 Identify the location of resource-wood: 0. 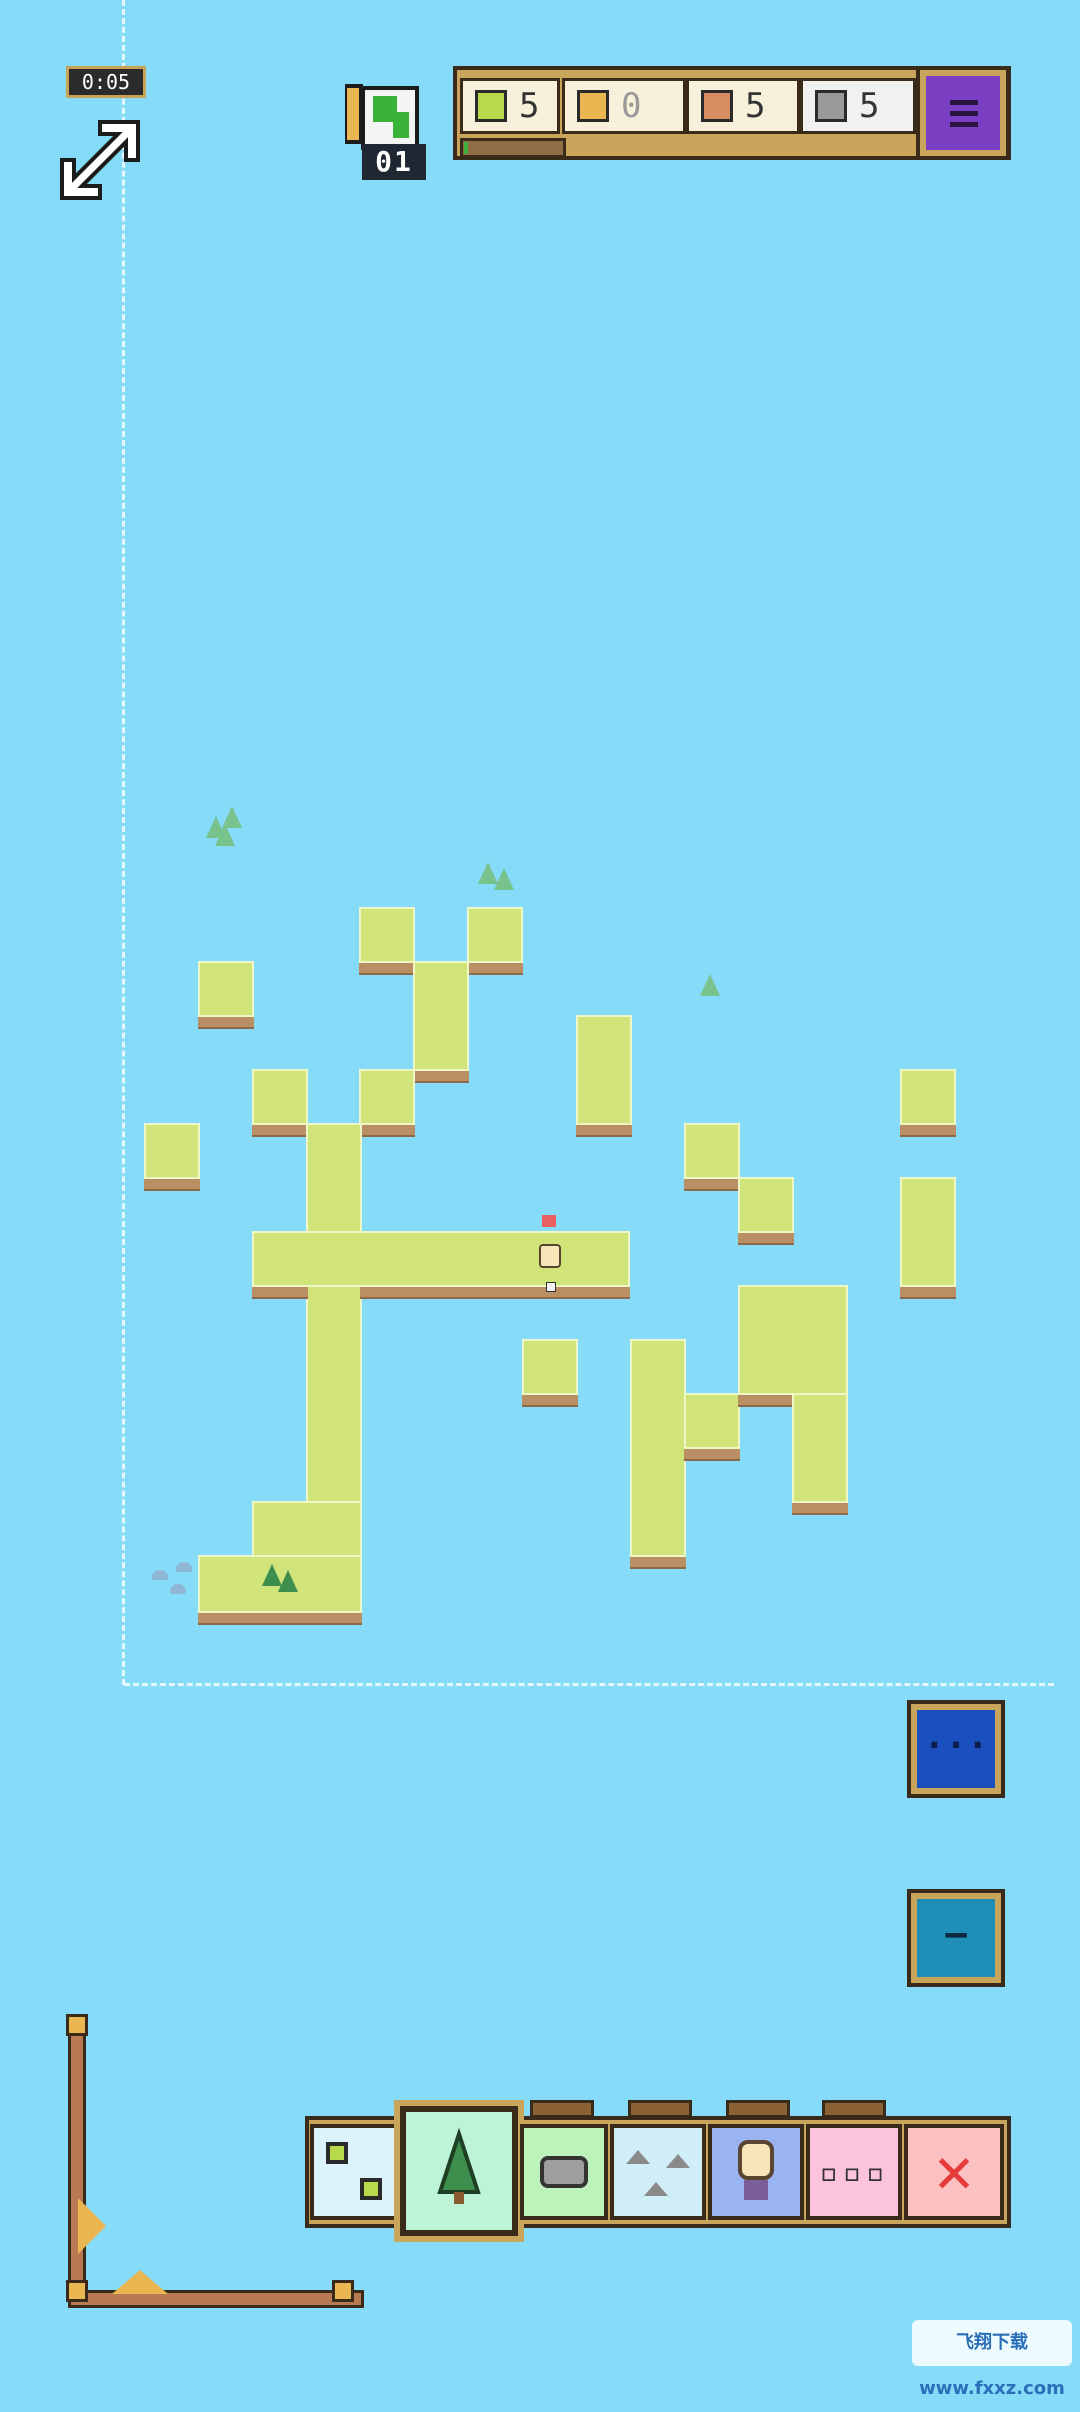
(624, 106).